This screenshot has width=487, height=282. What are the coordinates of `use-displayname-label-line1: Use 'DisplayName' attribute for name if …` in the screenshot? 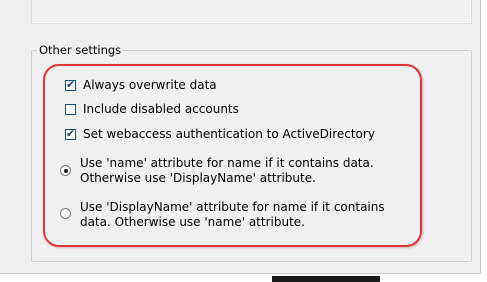 It's located at (232, 207).